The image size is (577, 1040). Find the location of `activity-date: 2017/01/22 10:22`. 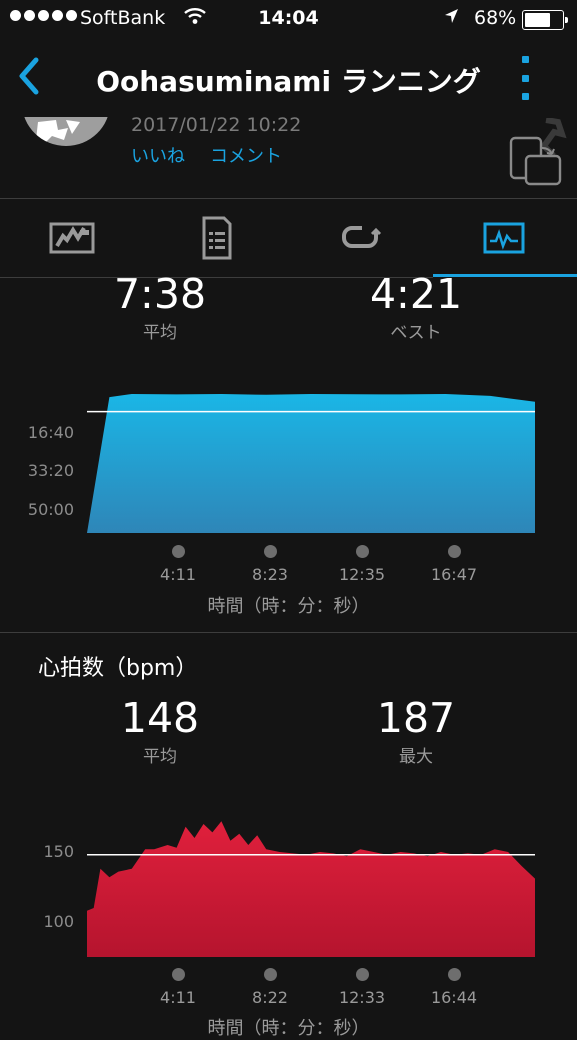

activity-date: 2017/01/22 10:22 is located at coordinates (216, 125).